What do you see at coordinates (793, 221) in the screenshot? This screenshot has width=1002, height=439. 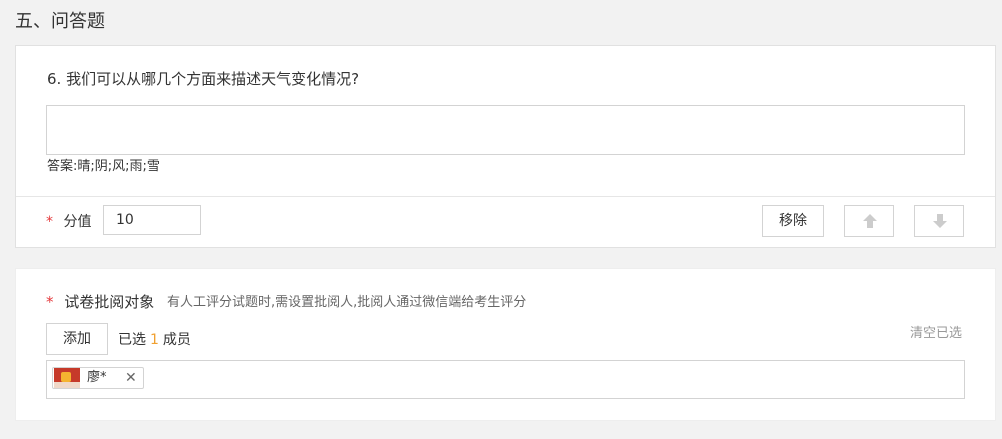 I see `remove-button: 移除` at bounding box center [793, 221].